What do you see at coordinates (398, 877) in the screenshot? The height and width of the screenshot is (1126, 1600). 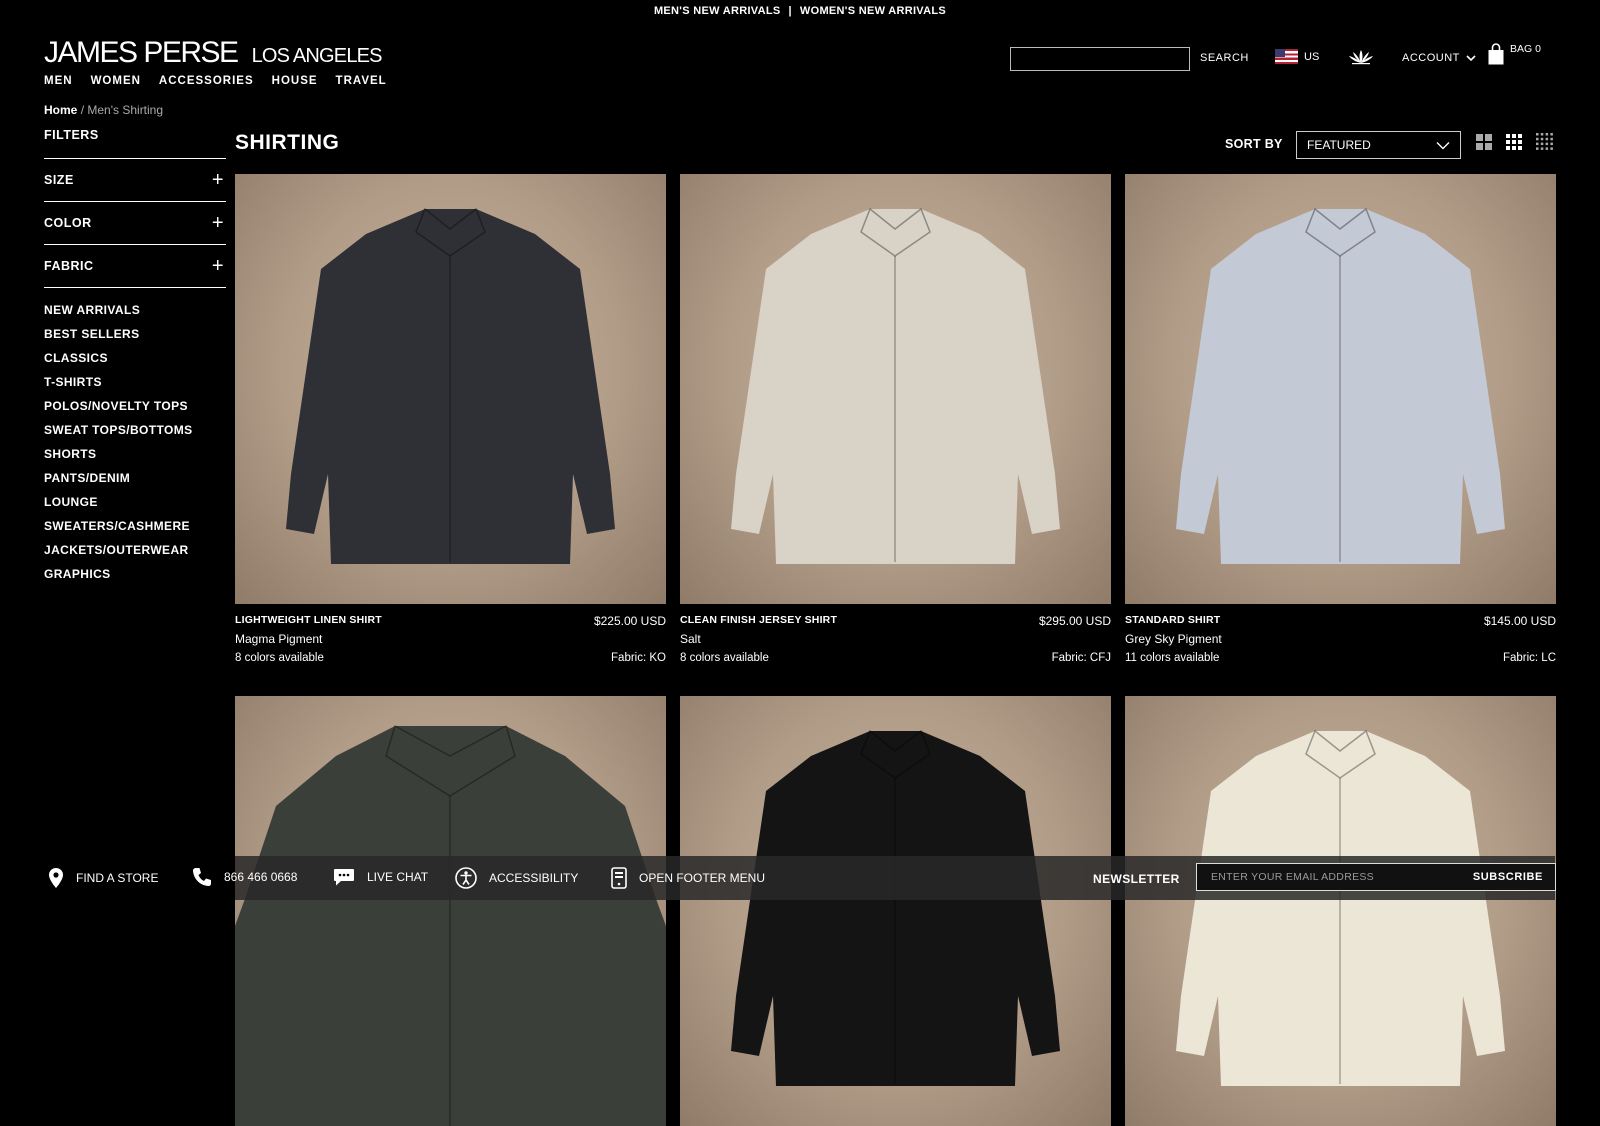 I see `live-chat-label: LIVE CHAT` at bounding box center [398, 877].